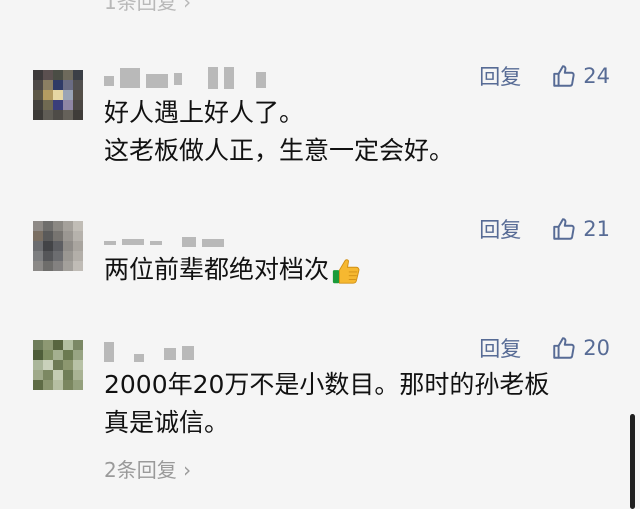  Describe the element at coordinates (279, 131) in the screenshot. I see `comment-text: 好人遇上好人了。 这老板做人正，生意一定会好。` at that location.